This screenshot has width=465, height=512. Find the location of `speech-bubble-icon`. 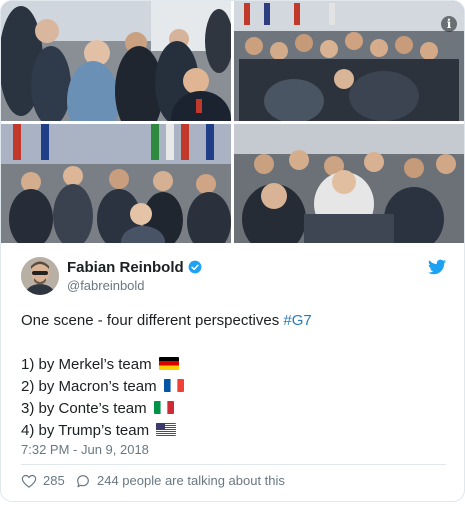

speech-bubble-icon is located at coordinates (83, 481).